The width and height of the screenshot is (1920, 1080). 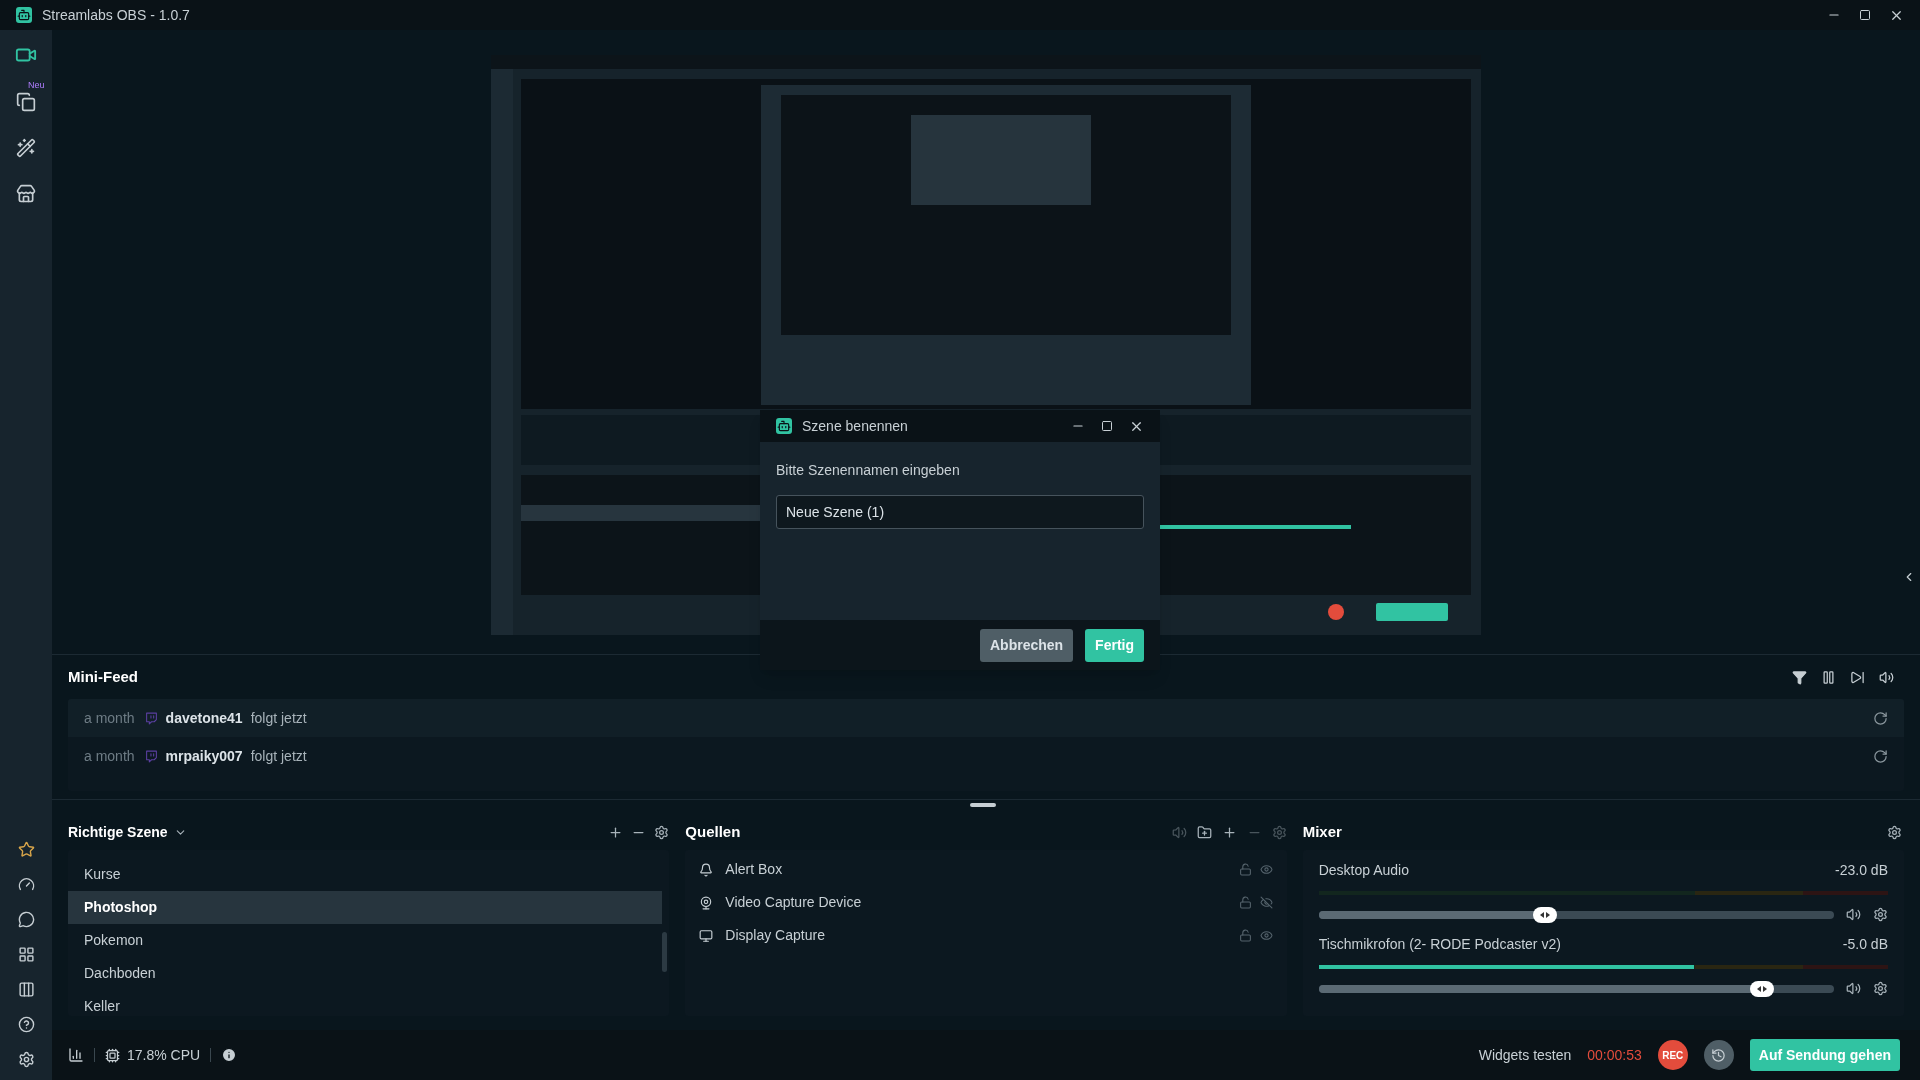 What do you see at coordinates (1439, 944) in the screenshot?
I see `channel-name: Tischmikrofon (2- RODE Podcaster v2)` at bounding box center [1439, 944].